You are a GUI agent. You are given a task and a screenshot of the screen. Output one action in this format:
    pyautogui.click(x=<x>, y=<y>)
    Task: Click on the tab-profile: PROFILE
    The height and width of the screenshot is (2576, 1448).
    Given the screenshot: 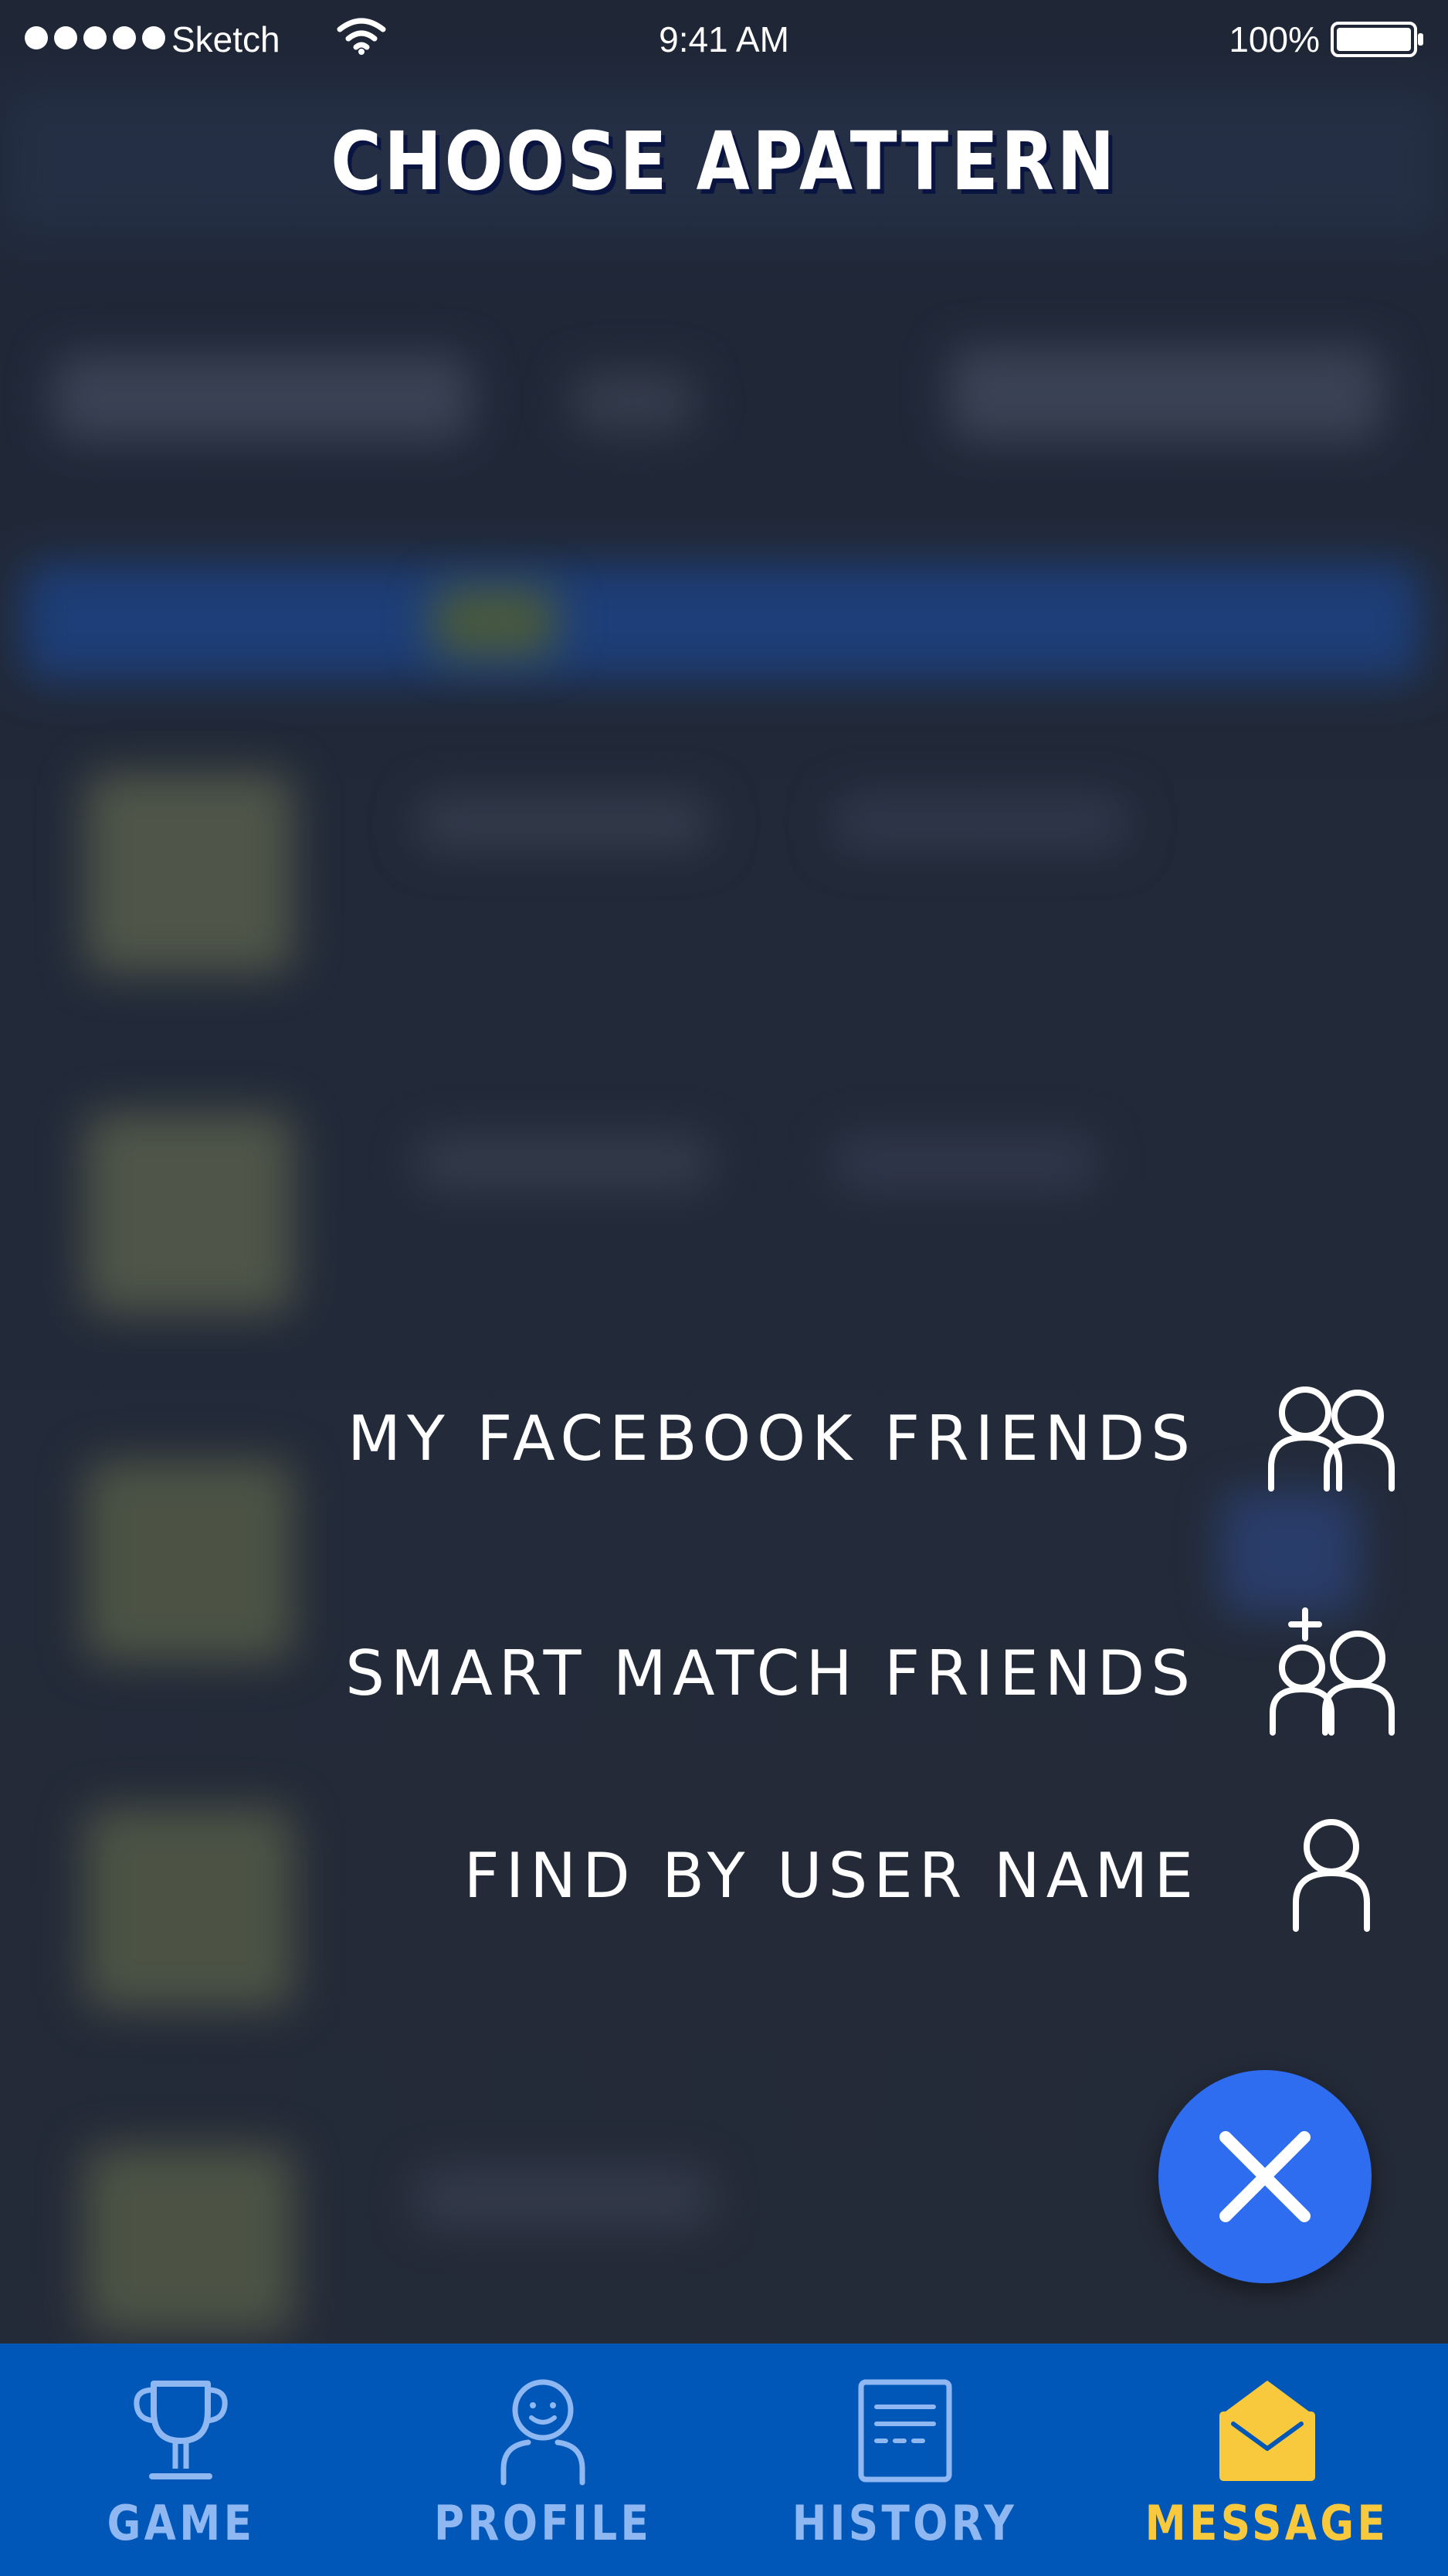 What is the action you would take?
    pyautogui.click(x=543, y=2460)
    